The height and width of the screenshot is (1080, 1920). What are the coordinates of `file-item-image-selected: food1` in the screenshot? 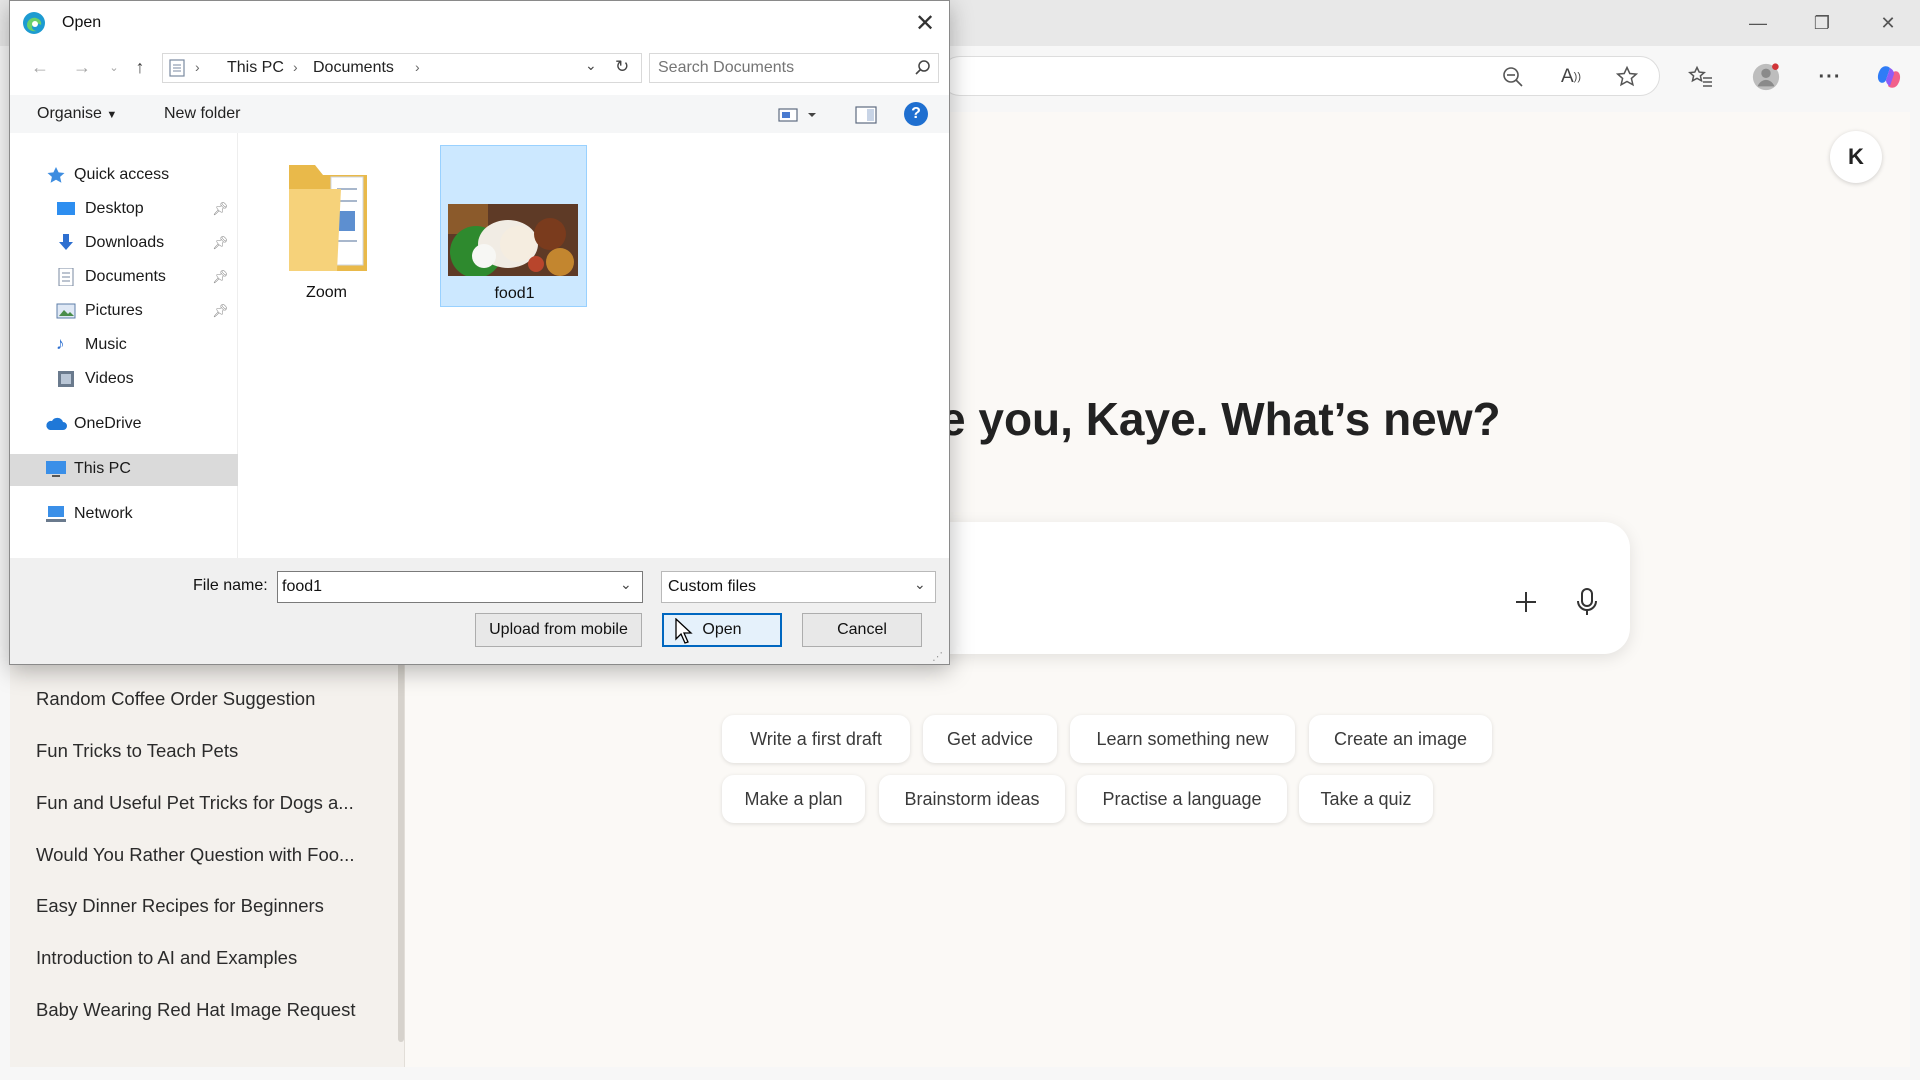 It's located at (513, 226).